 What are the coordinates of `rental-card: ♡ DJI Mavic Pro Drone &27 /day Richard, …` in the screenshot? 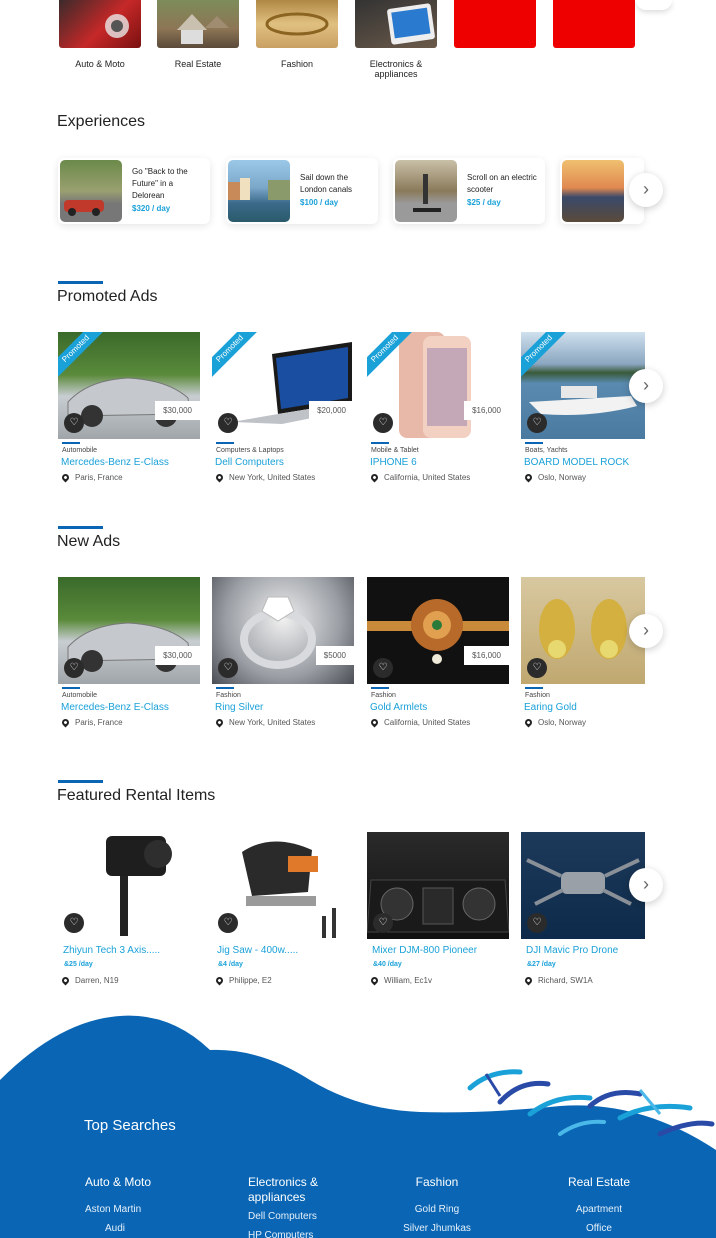 It's located at (583, 909).